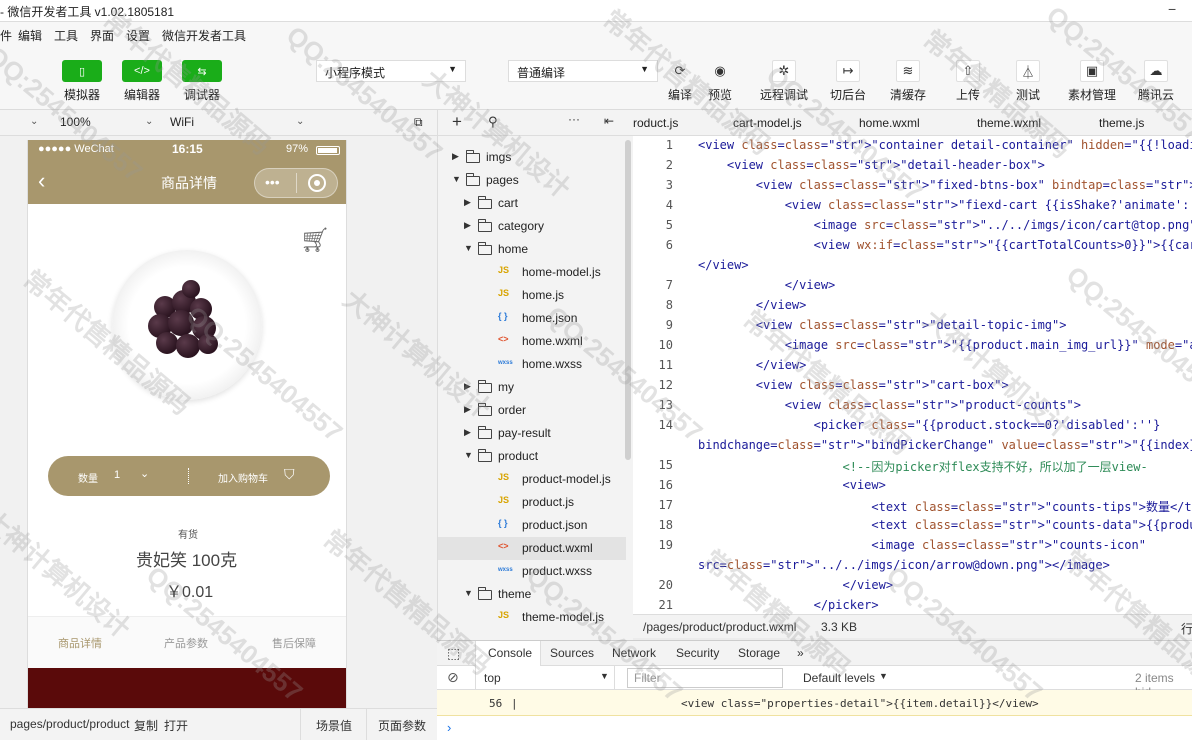  I want to click on tab-theme-wxml: theme.wxml, so click(1009, 123).